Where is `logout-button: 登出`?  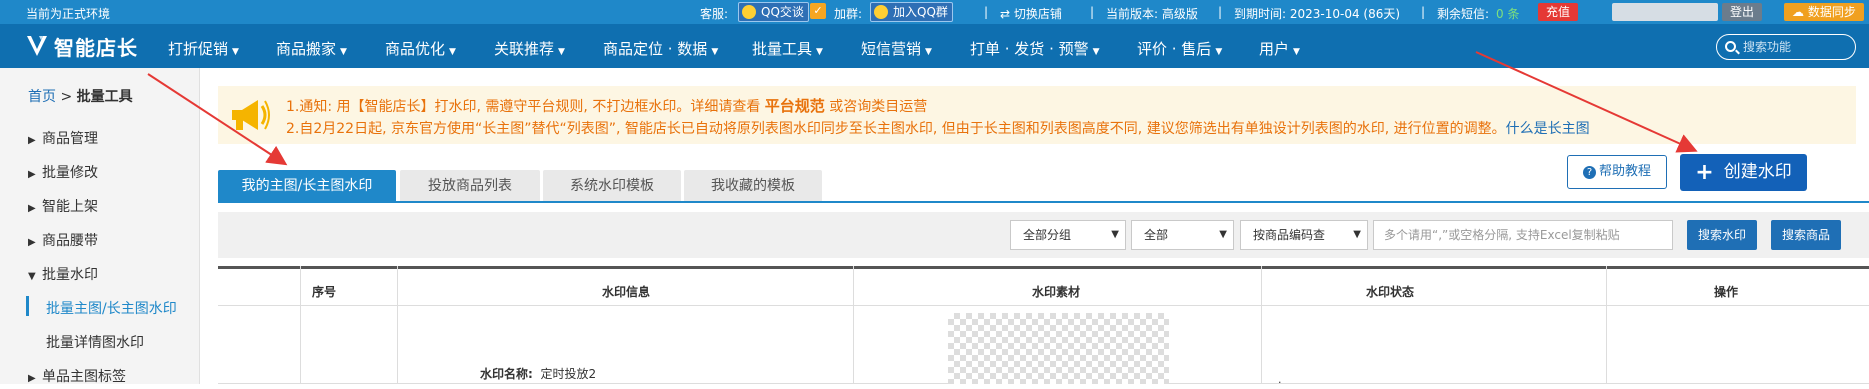
logout-button: 登出 is located at coordinates (1742, 12).